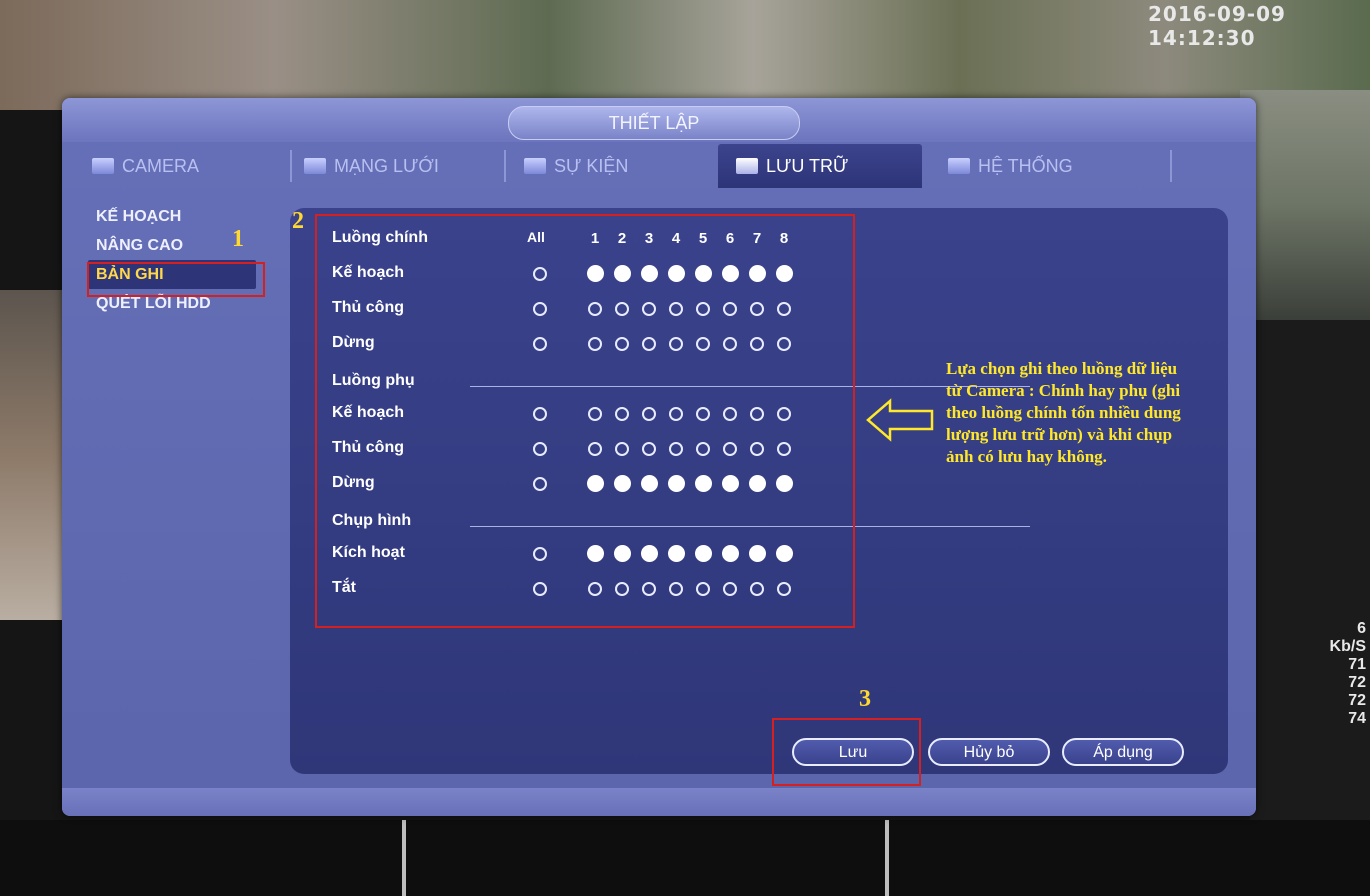 Image resolution: width=1370 pixels, height=896 pixels. What do you see at coordinates (535, 166) in the screenshot?
I see `event-icon` at bounding box center [535, 166].